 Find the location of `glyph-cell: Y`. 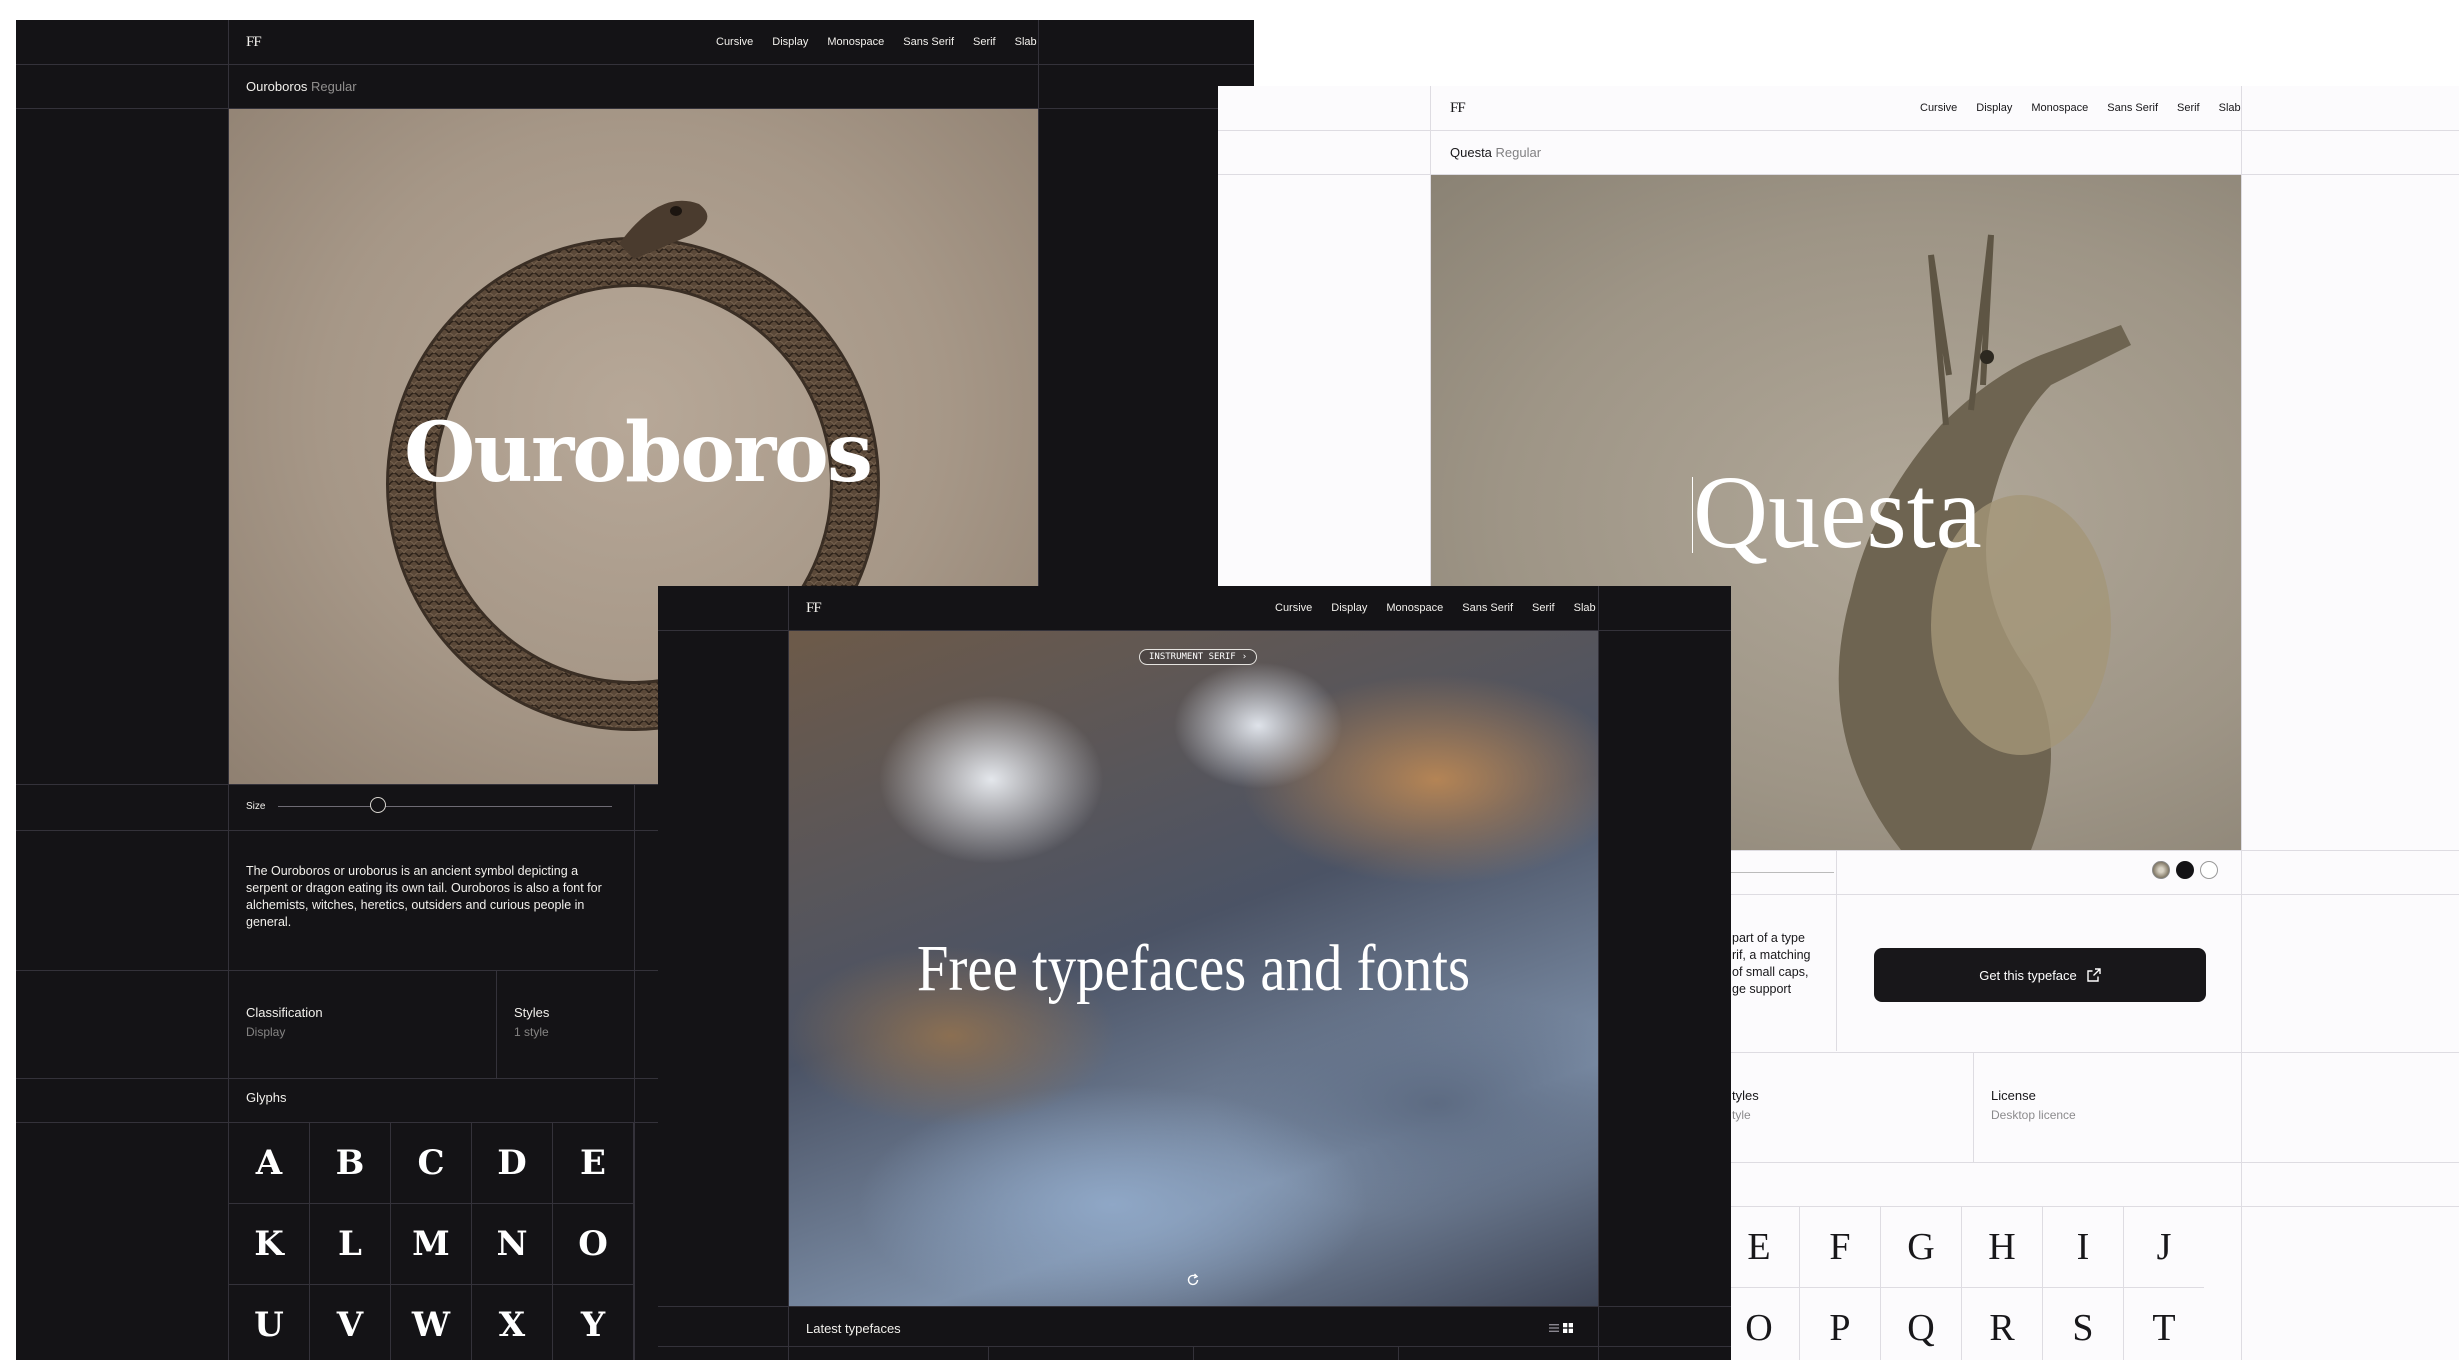

glyph-cell: Y is located at coordinates (593, 1322).